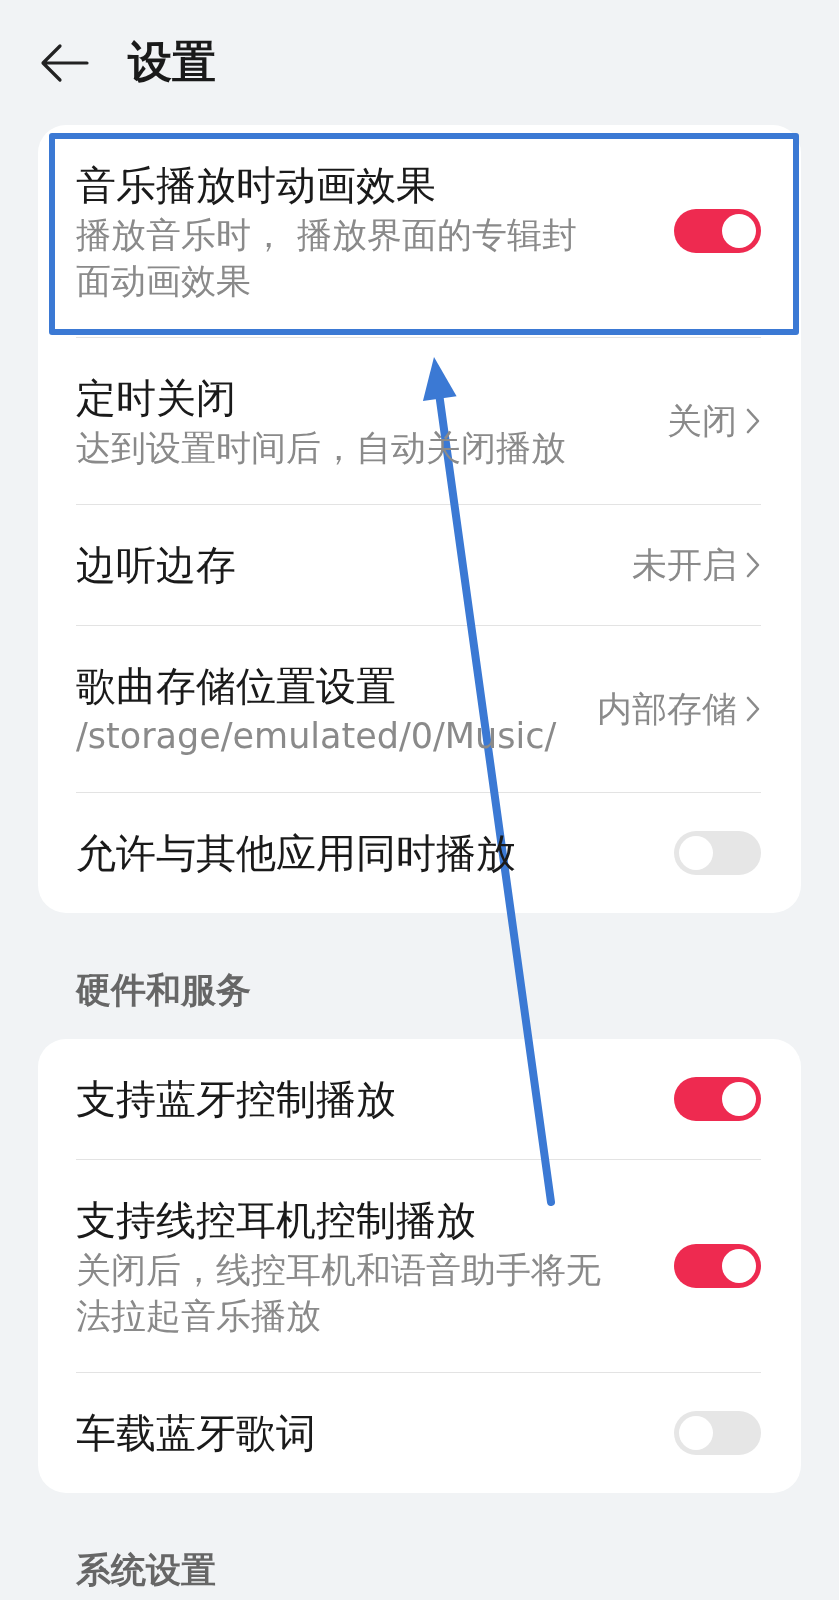 The width and height of the screenshot is (839, 1600). Describe the element at coordinates (696, 565) in the screenshot. I see `setting-value: 未开启` at that location.